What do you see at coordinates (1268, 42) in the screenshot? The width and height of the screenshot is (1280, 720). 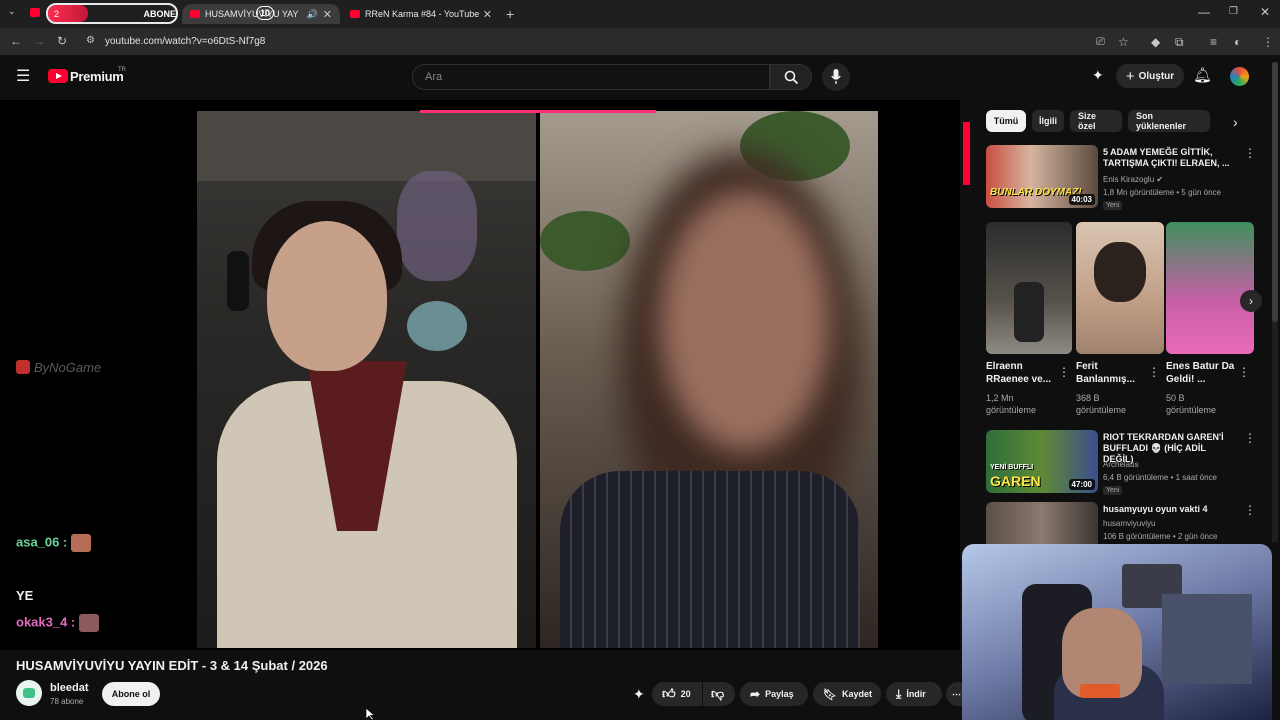 I see `browser-menu-icon: ⋮` at bounding box center [1268, 42].